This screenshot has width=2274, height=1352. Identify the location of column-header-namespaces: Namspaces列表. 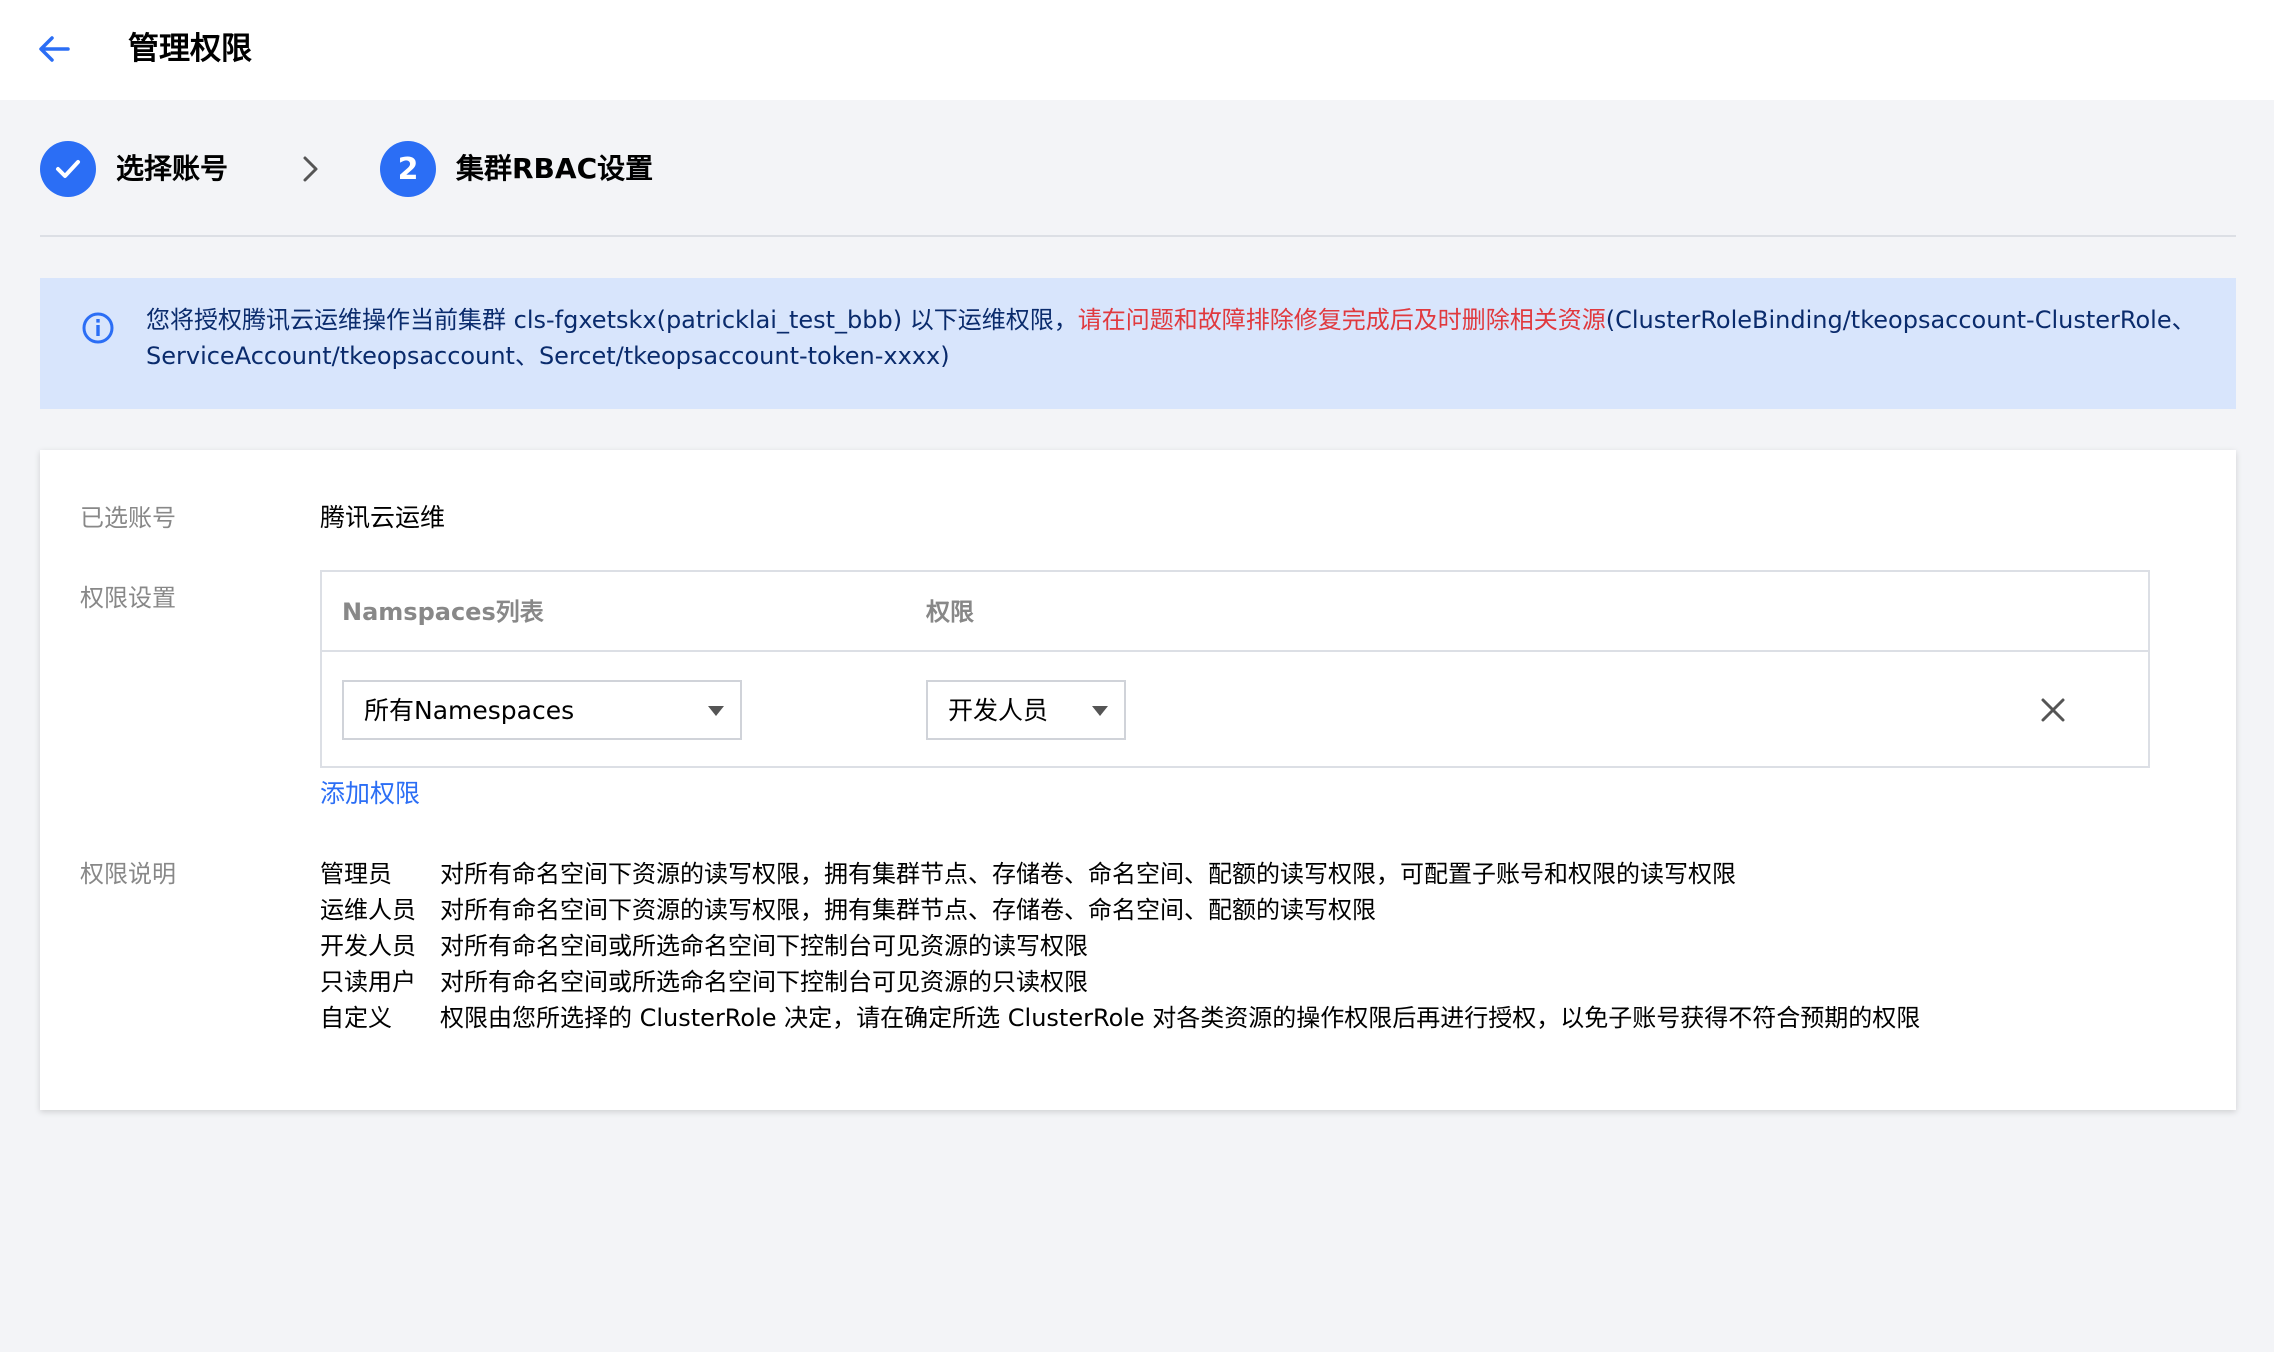
(443, 612).